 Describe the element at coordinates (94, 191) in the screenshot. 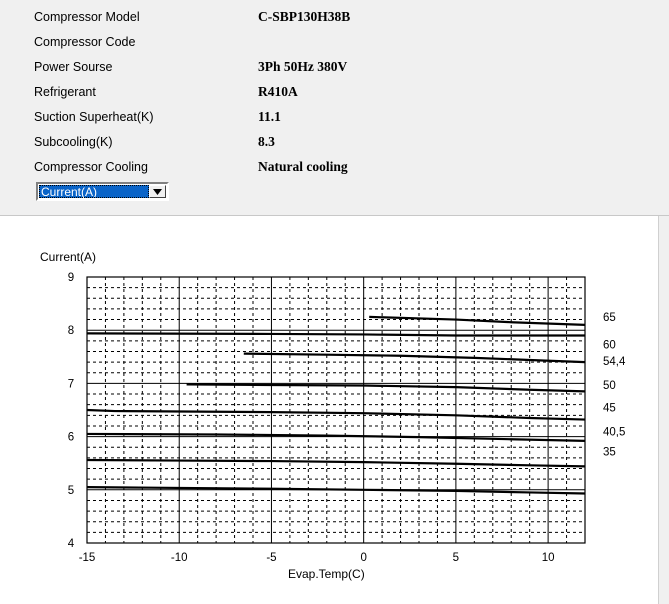

I see `series-select-value: Current(A)` at that location.